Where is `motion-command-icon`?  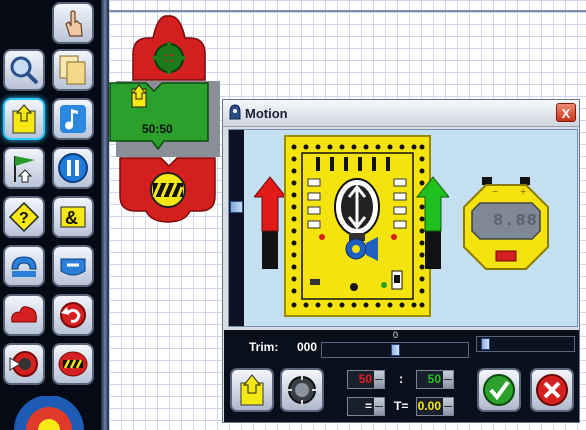
motion-command-icon is located at coordinates (24, 119).